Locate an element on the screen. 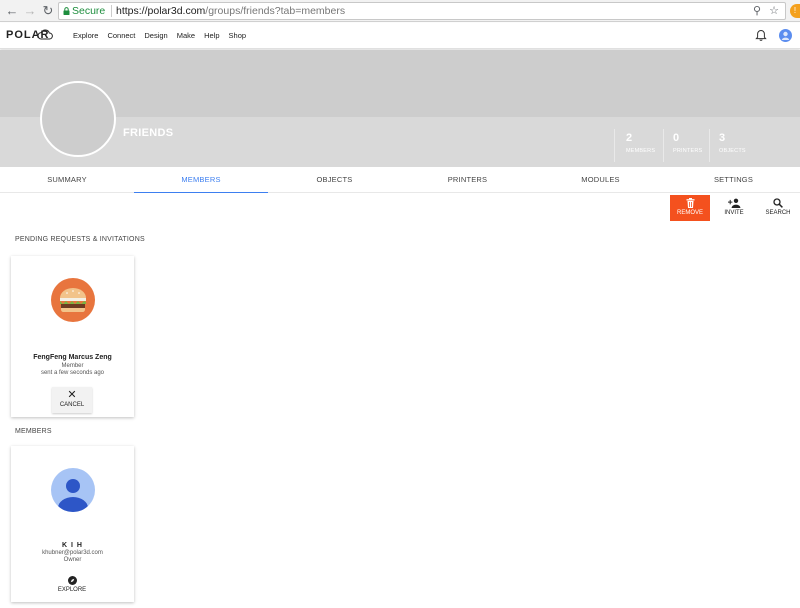 The width and height of the screenshot is (800, 608). url-path: /groups/friends?tab=members is located at coordinates (275, 11).